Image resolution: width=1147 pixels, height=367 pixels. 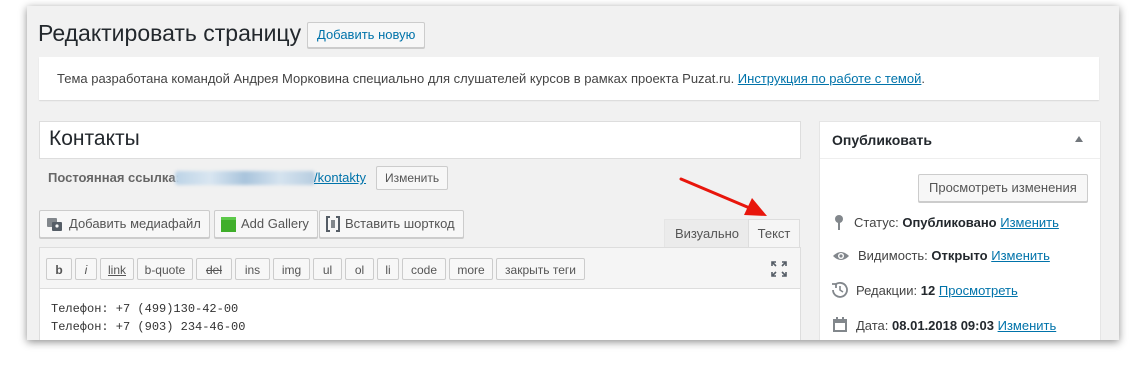 I want to click on eye-icon, so click(x=841, y=255).